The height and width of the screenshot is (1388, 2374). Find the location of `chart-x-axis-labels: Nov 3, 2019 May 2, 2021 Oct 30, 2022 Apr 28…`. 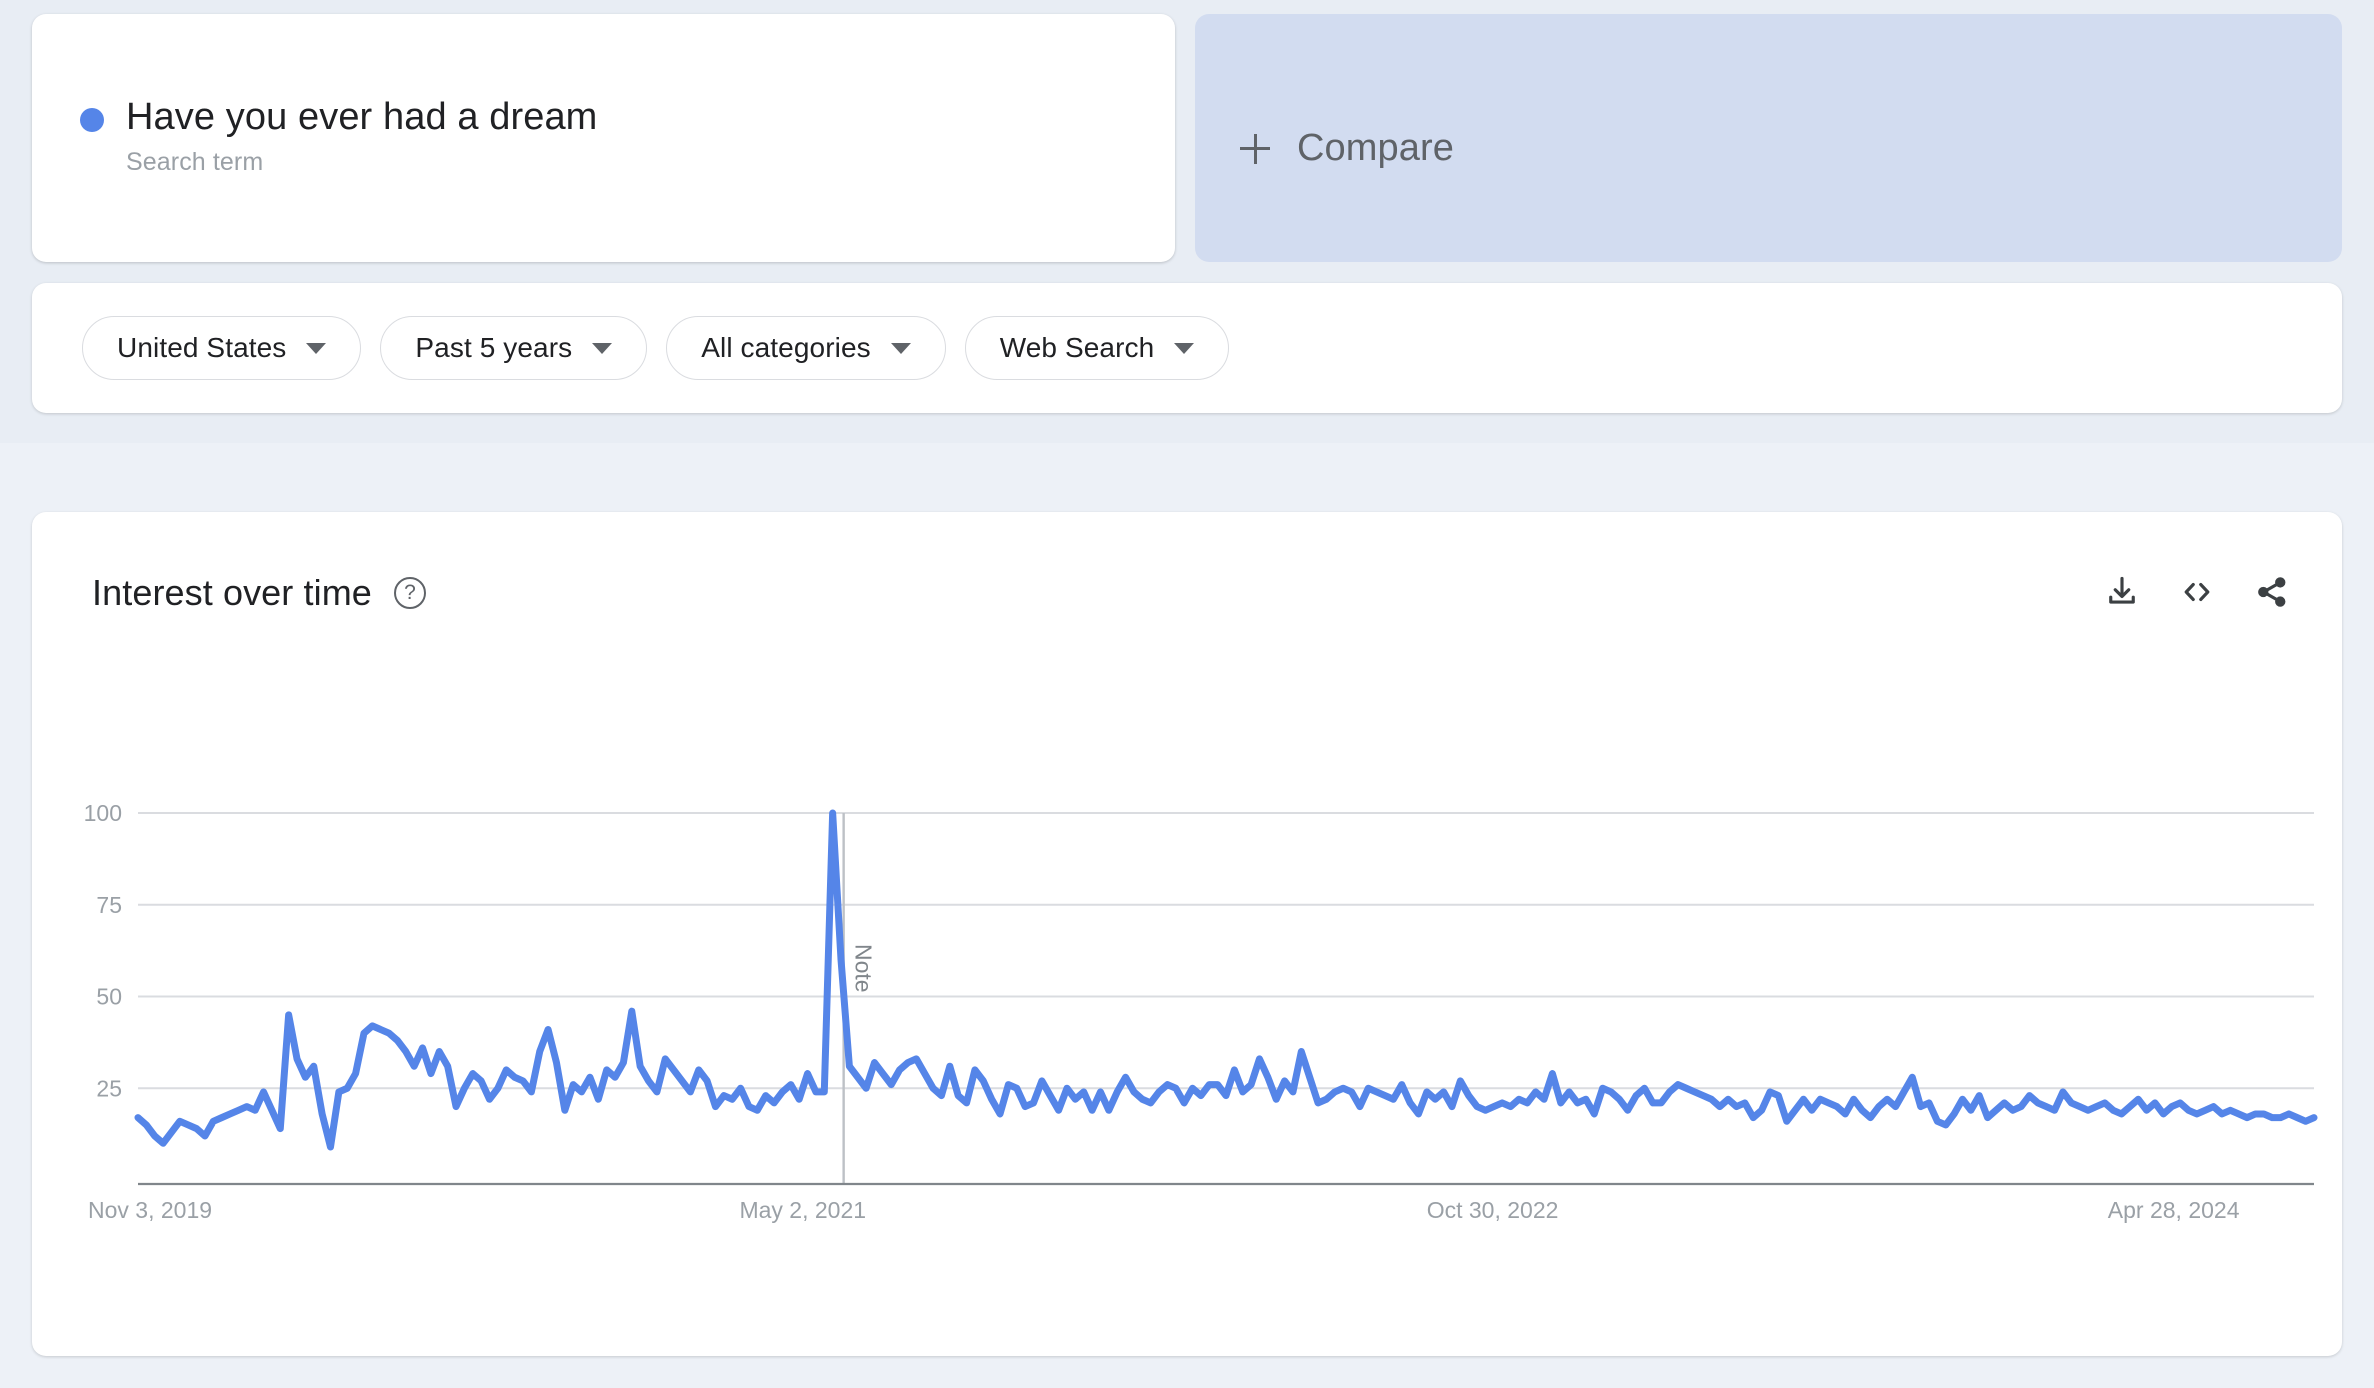

chart-x-axis-labels: Nov 3, 2019 May 2, 2021 Oct 30, 2022 Apr 28… is located at coordinates (1164, 1210).